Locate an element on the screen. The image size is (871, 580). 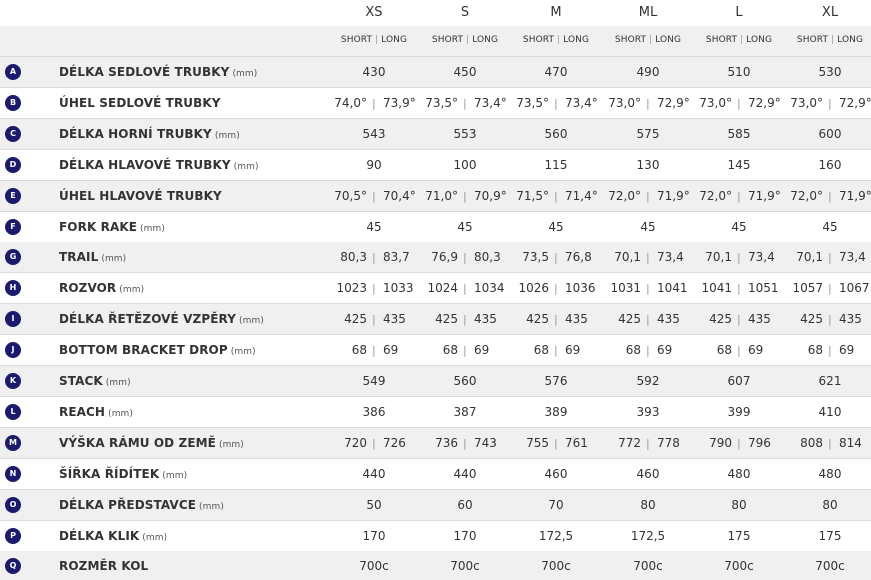
value-cell: 170 is located at coordinates (465, 535).